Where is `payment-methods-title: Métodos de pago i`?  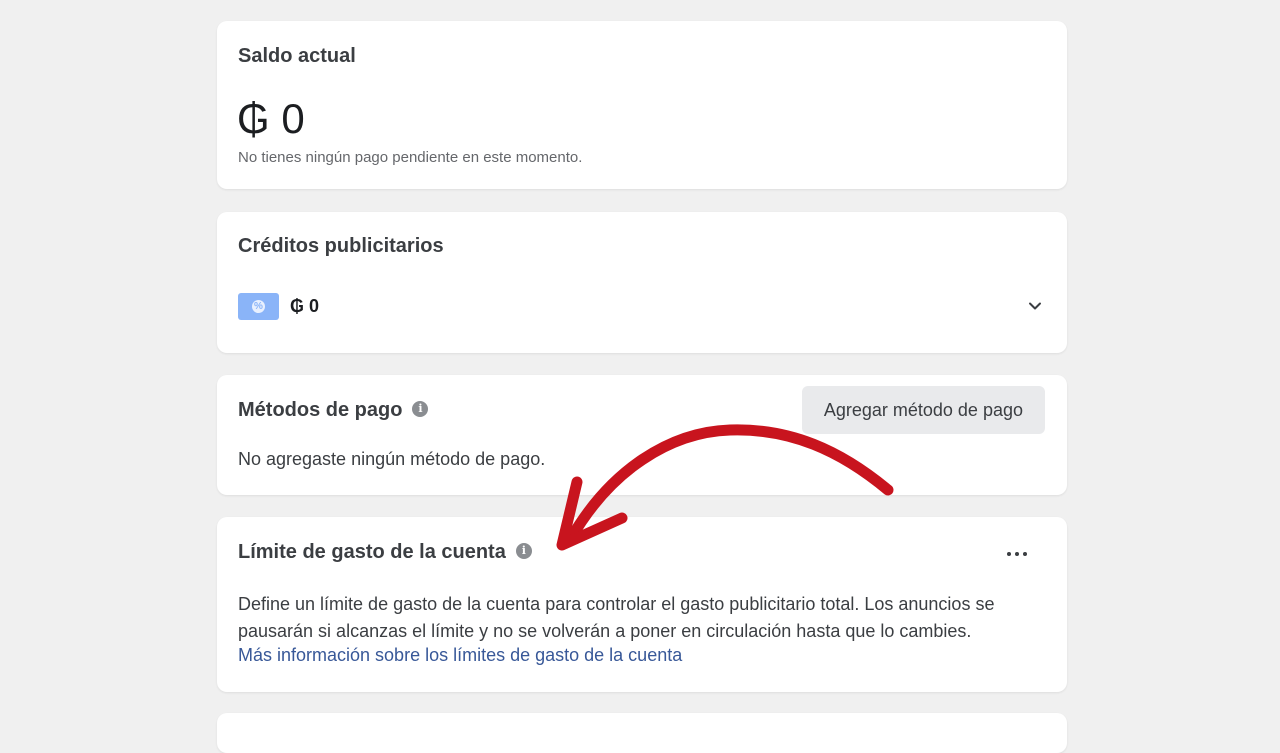
payment-methods-title: Métodos de pago i is located at coordinates (333, 410).